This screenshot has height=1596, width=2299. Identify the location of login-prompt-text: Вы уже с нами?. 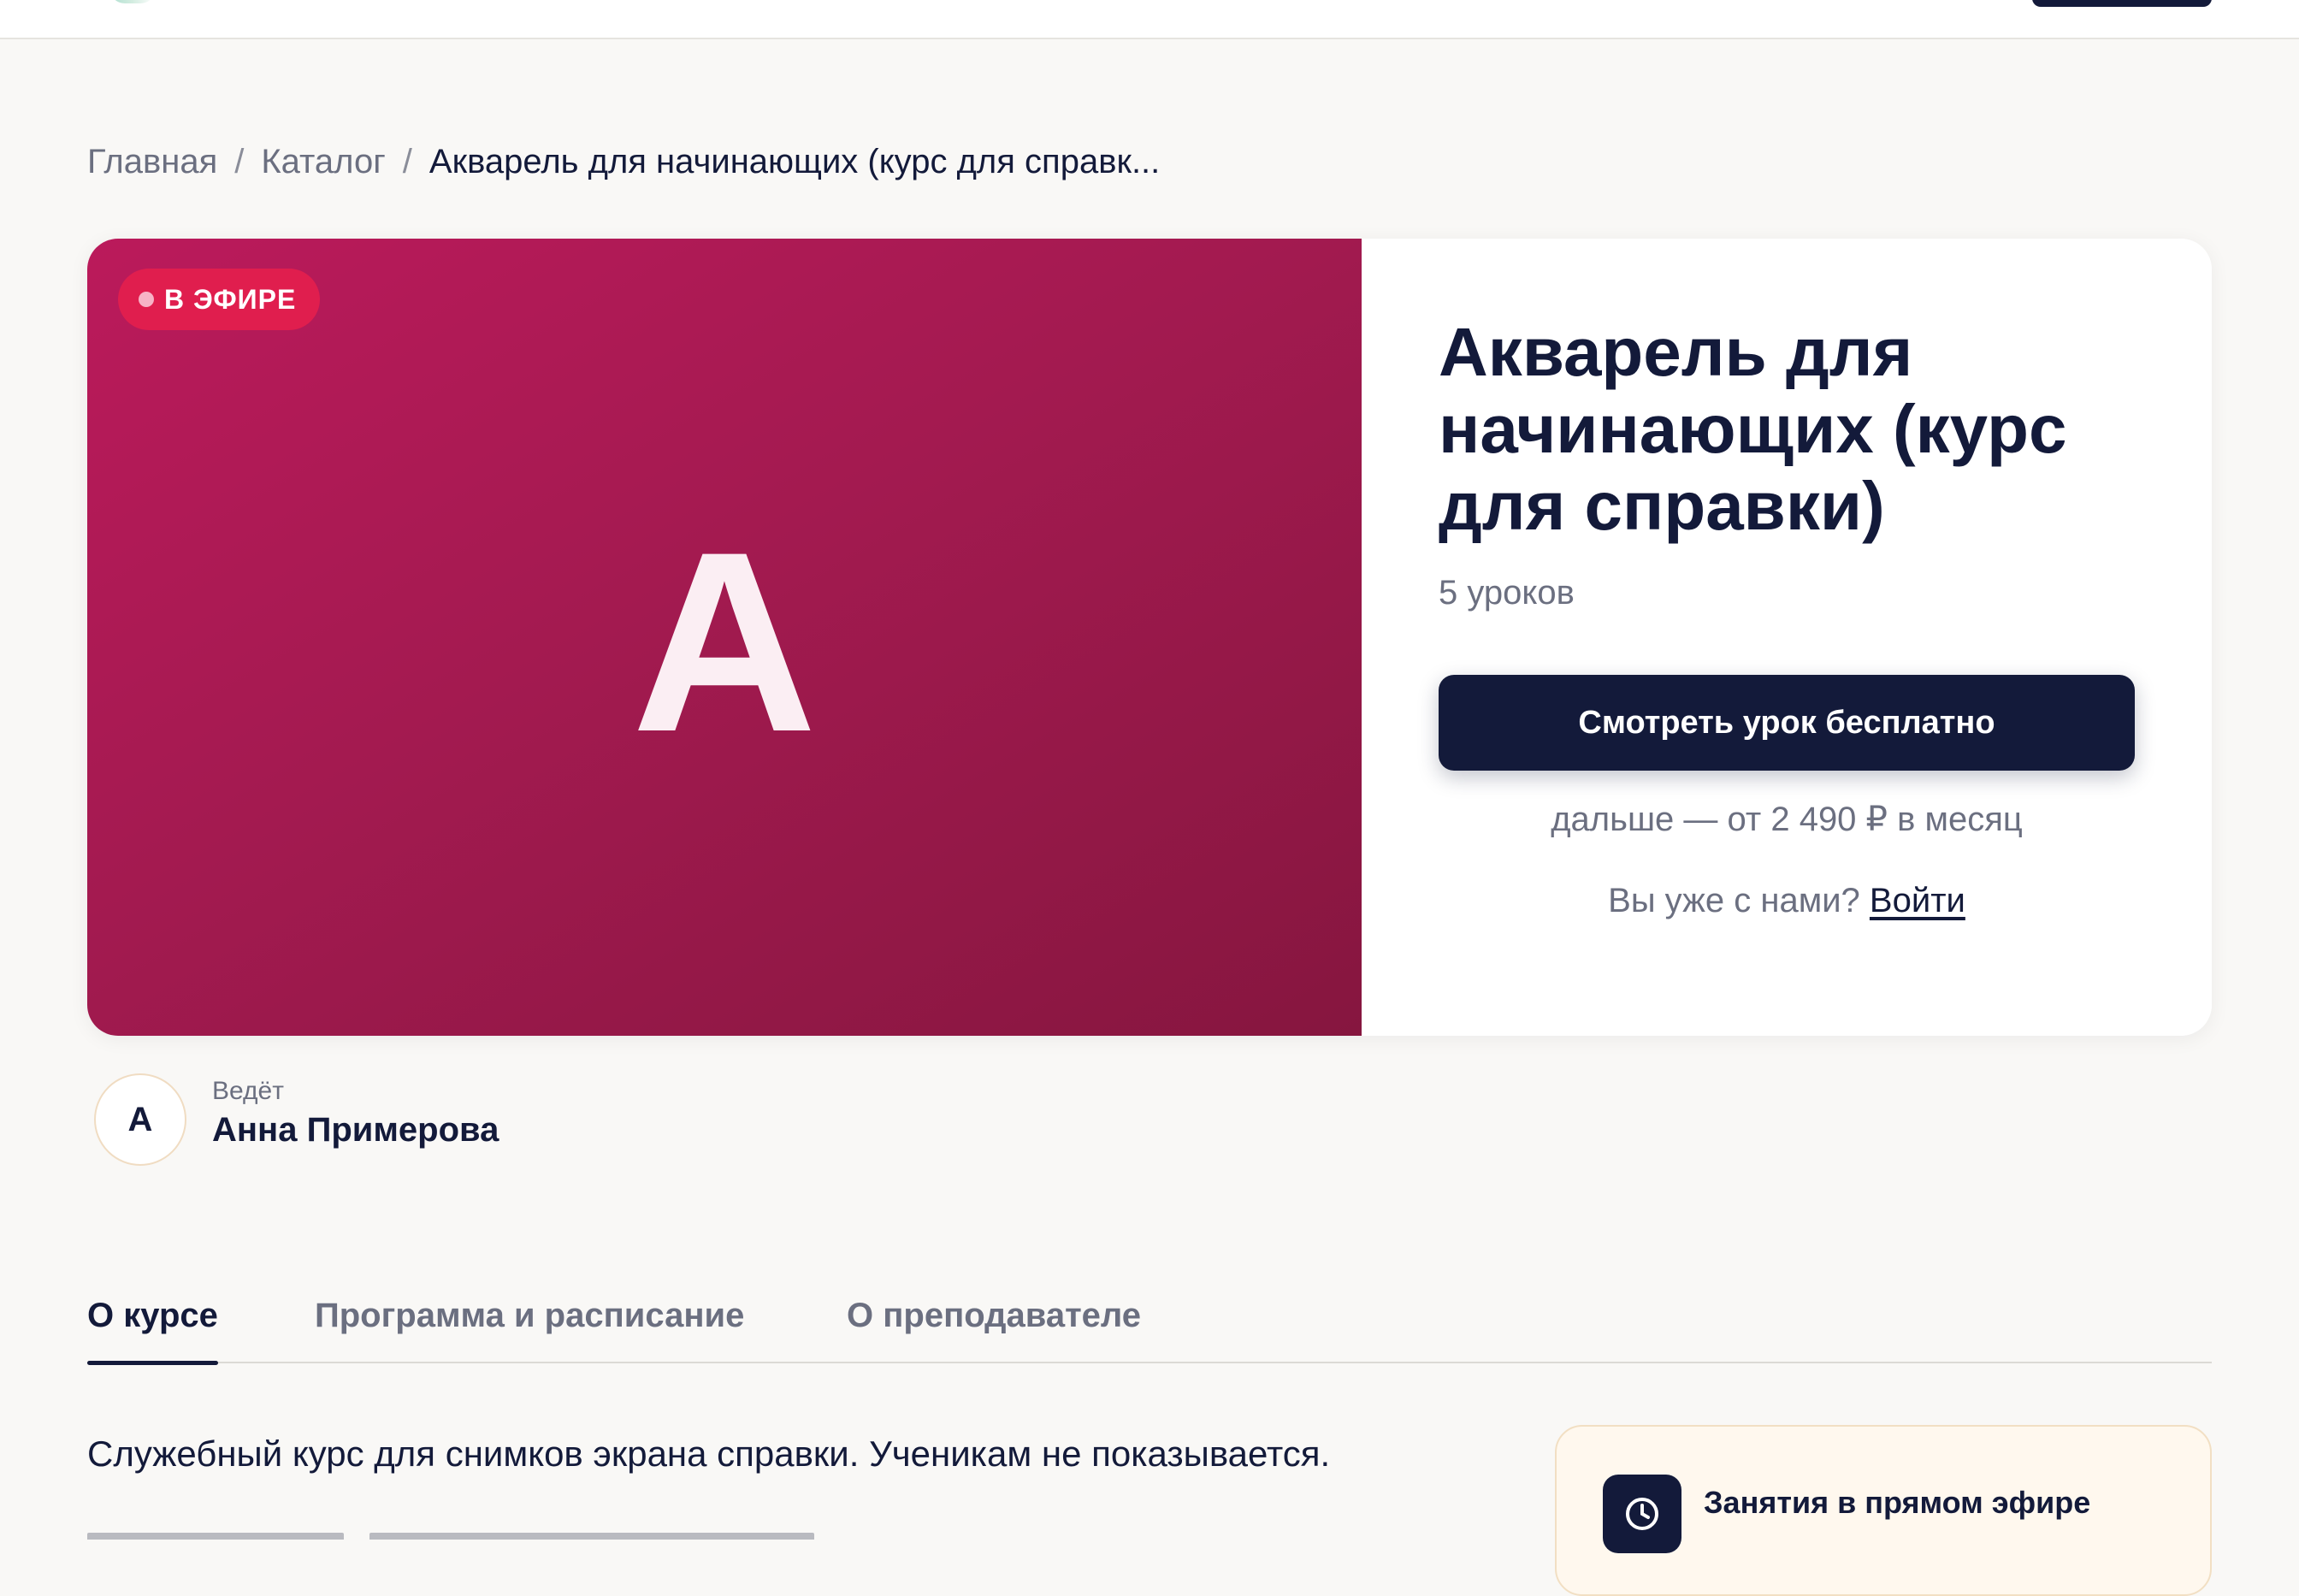
(1734, 900).